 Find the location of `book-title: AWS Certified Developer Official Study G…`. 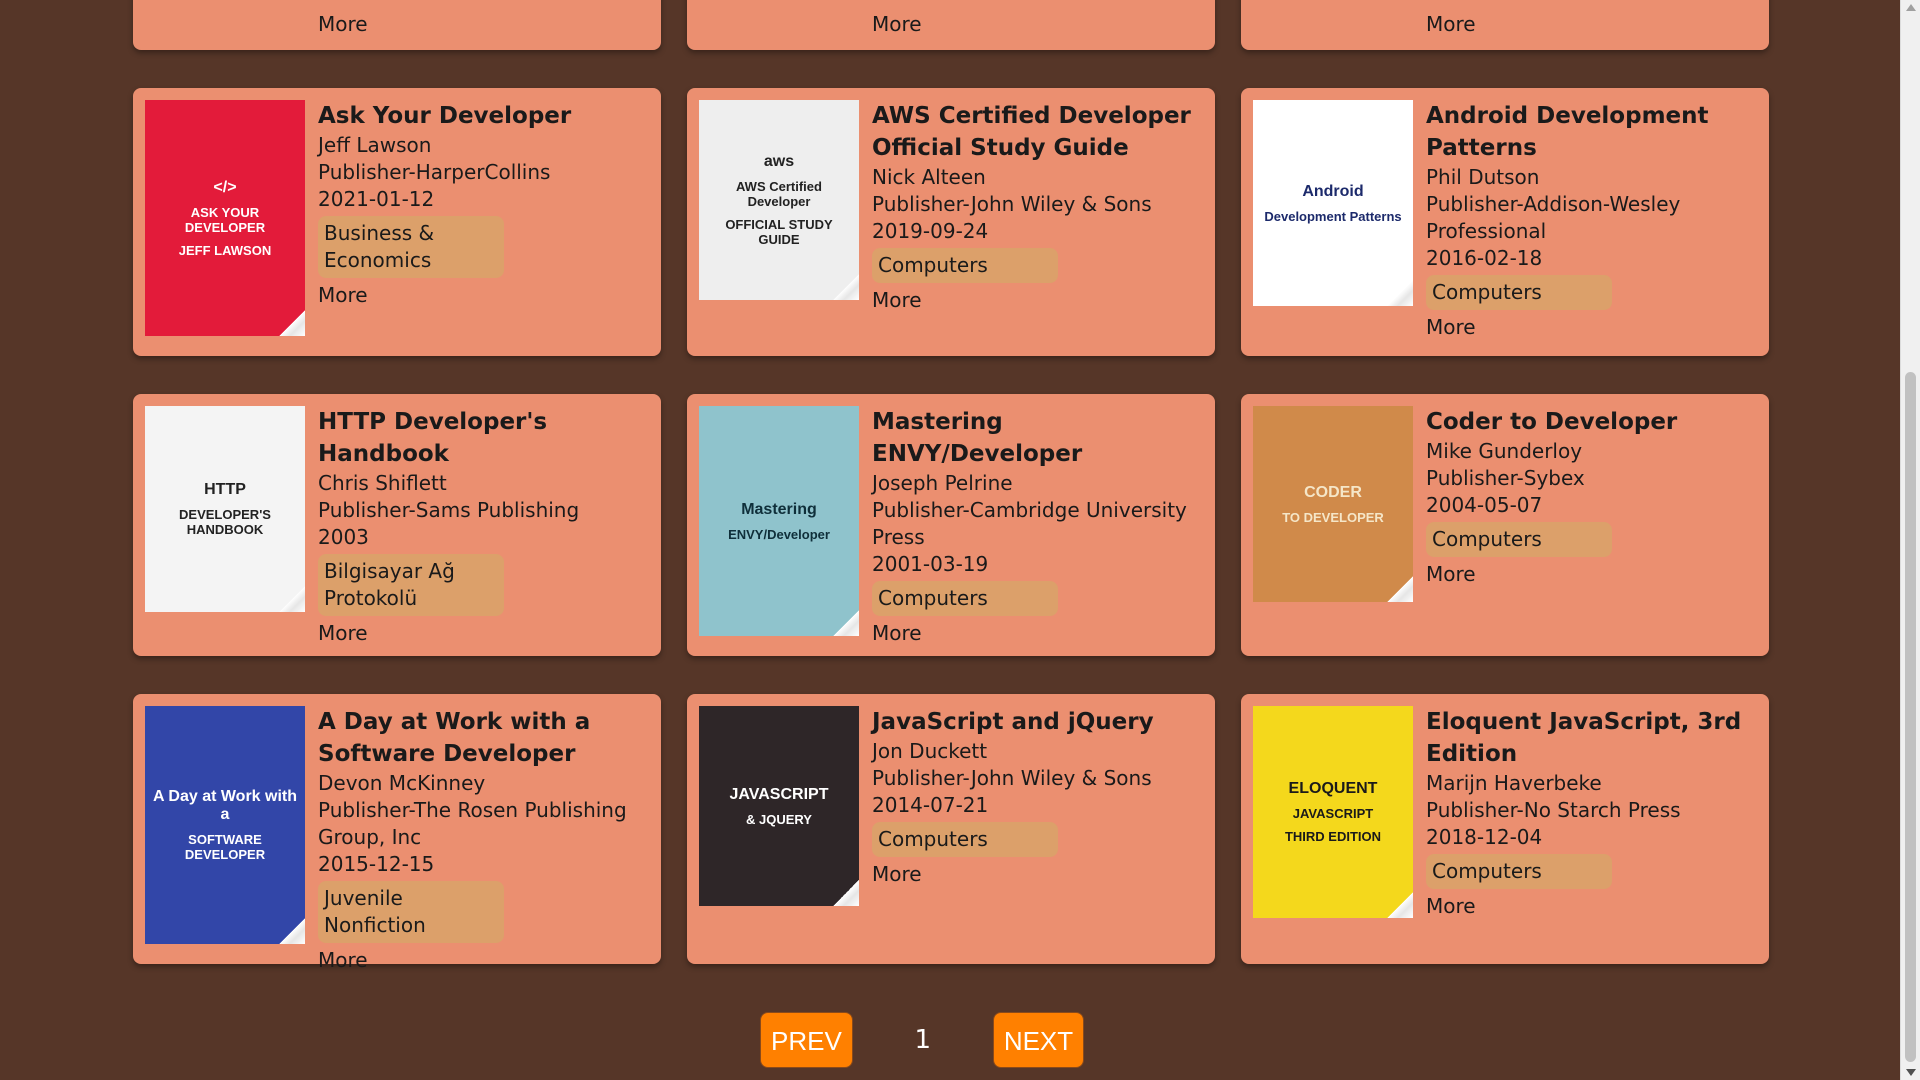

book-title: AWS Certified Developer Official Study G… is located at coordinates (1031, 132).